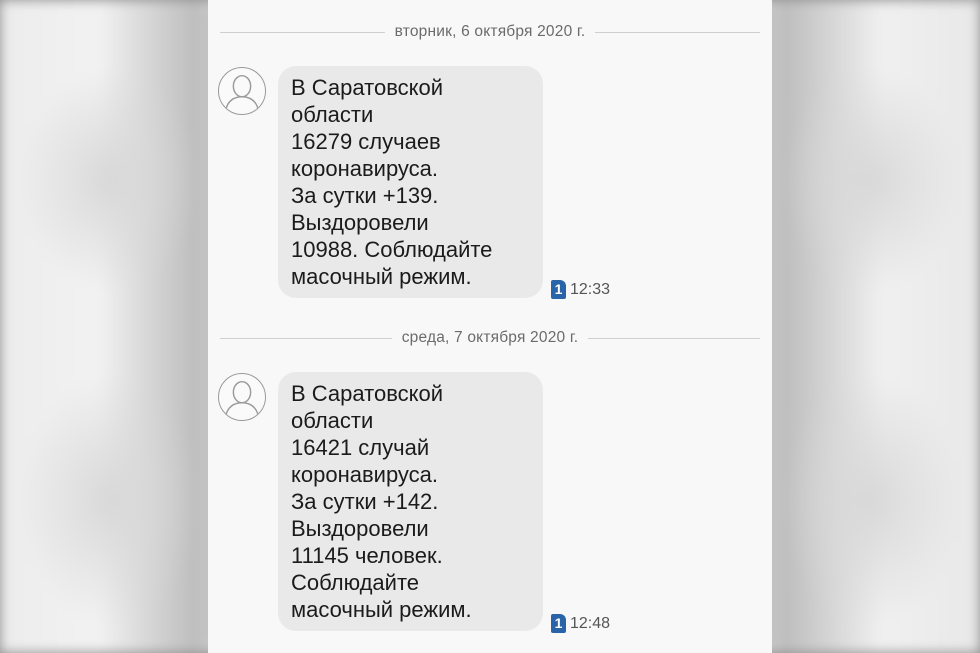 Image resolution: width=980 pixels, height=653 pixels. I want to click on date-separator: среда, 7 октября 2020 г., so click(490, 338).